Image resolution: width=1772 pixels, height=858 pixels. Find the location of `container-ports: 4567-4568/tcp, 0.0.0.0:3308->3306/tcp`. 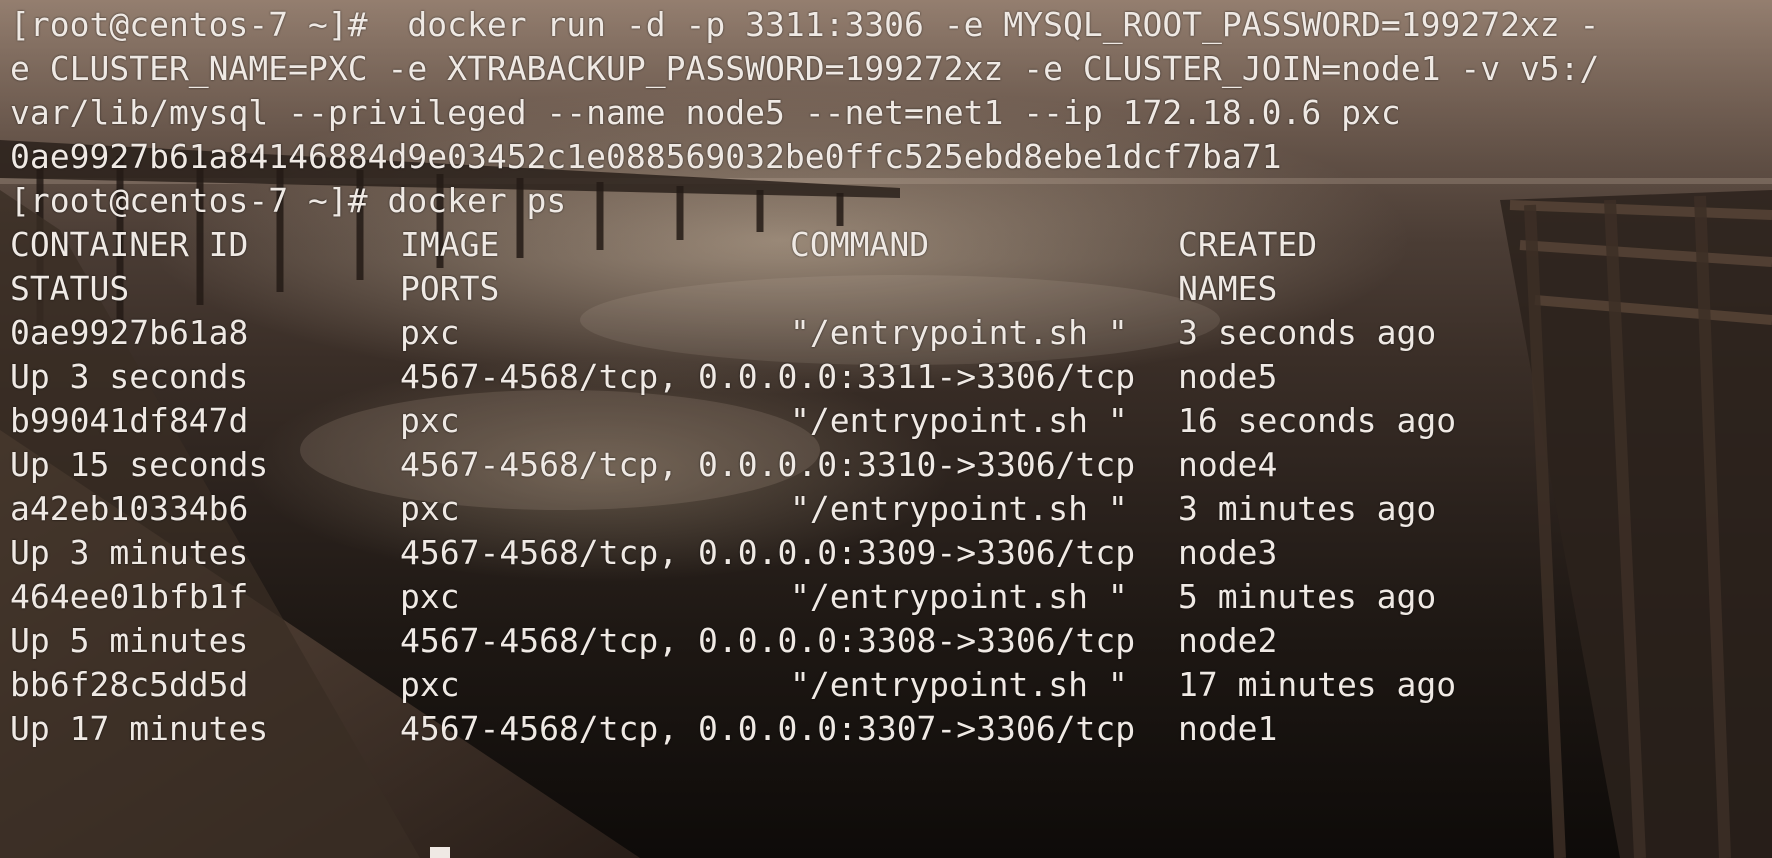

container-ports: 4567-4568/tcp, 0.0.0.0:3308->3306/tcp is located at coordinates (768, 640).